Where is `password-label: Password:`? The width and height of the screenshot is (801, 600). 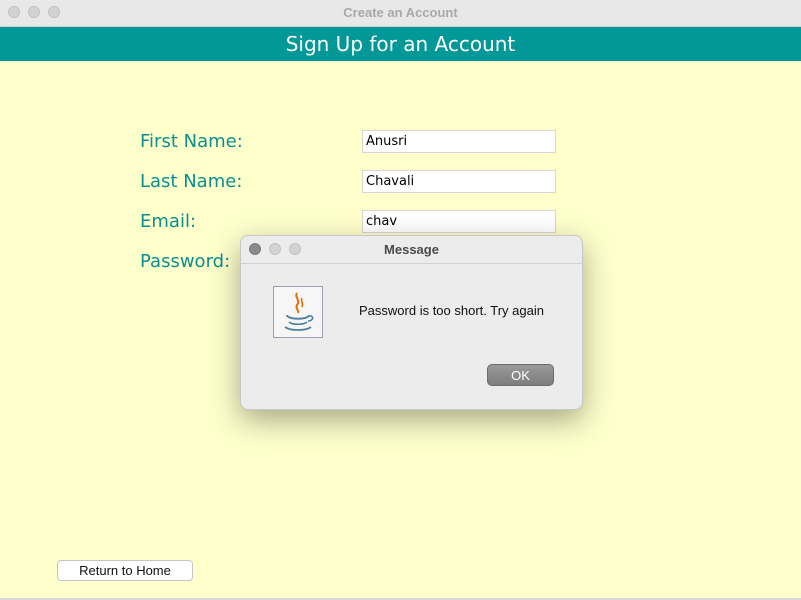 password-label: Password: is located at coordinates (185, 261).